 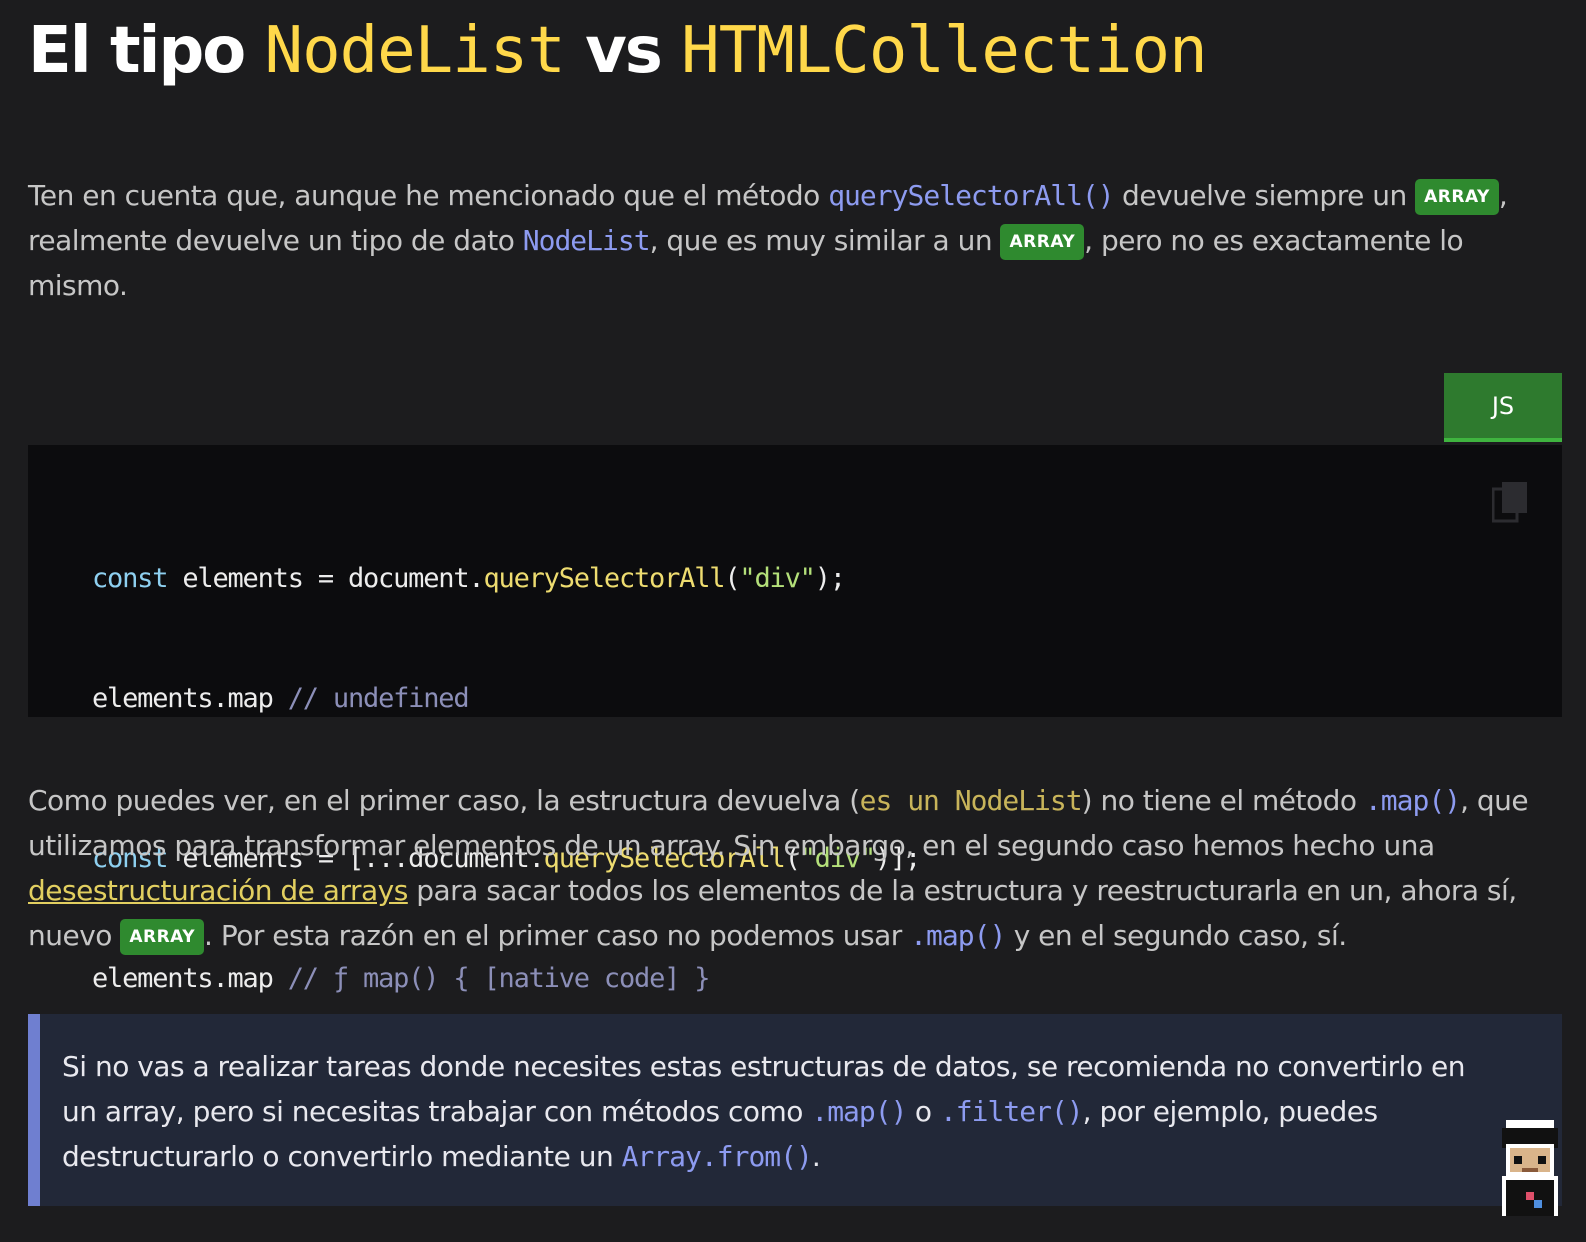 I want to click on inline-code-filter: .filter(), so click(x=1011, y=1111).